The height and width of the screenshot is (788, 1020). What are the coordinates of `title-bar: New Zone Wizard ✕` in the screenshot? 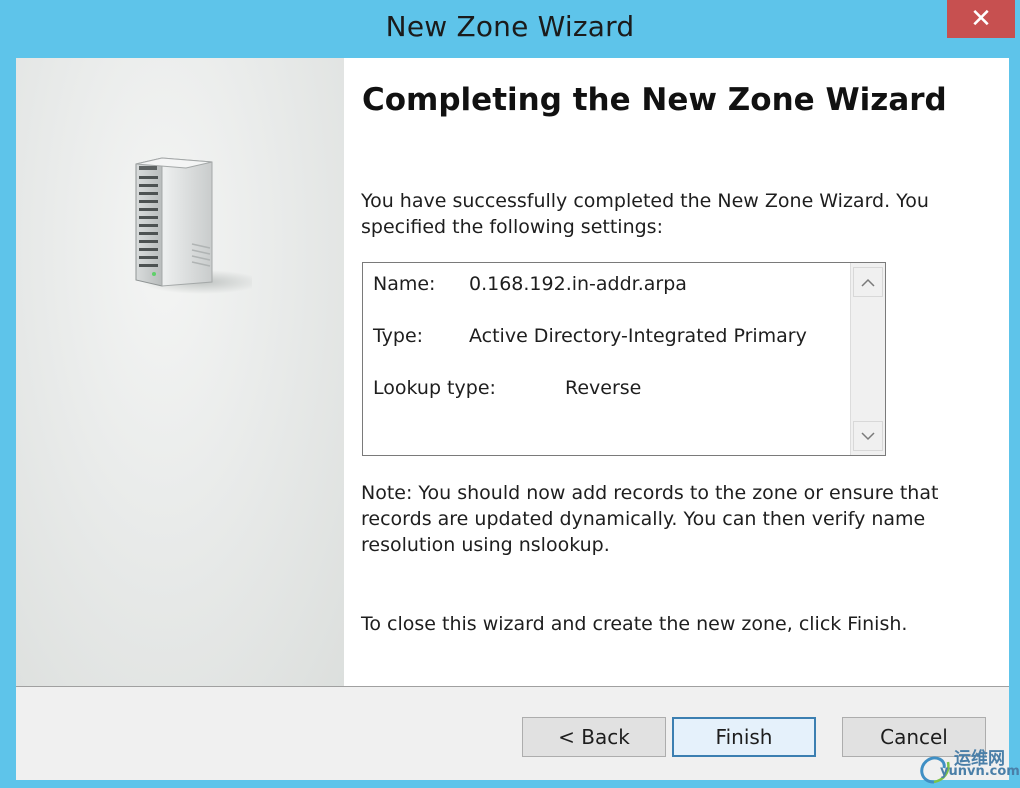 It's located at (510, 29).